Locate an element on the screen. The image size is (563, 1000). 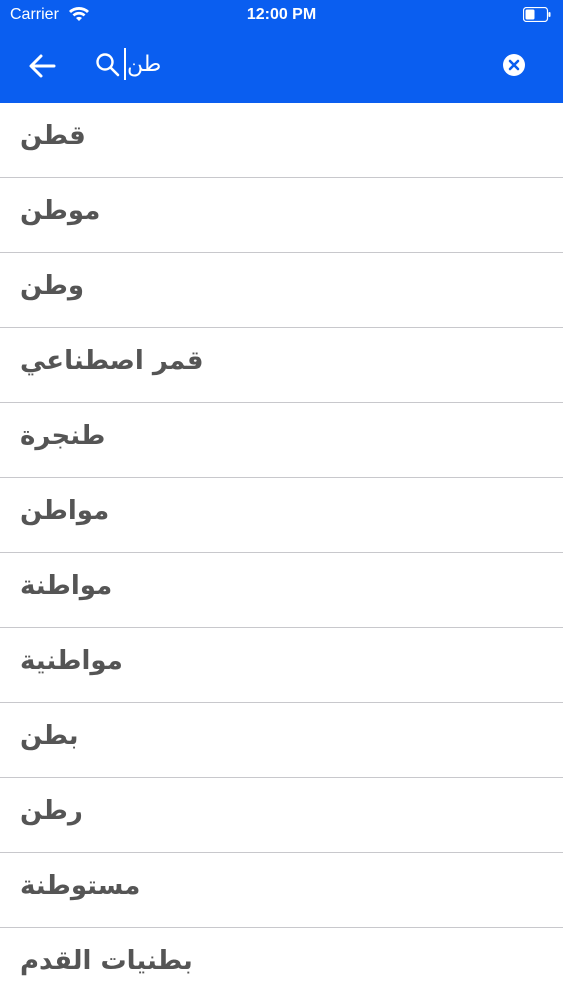
list-item-label: مواطنية is located at coordinates (71, 661).